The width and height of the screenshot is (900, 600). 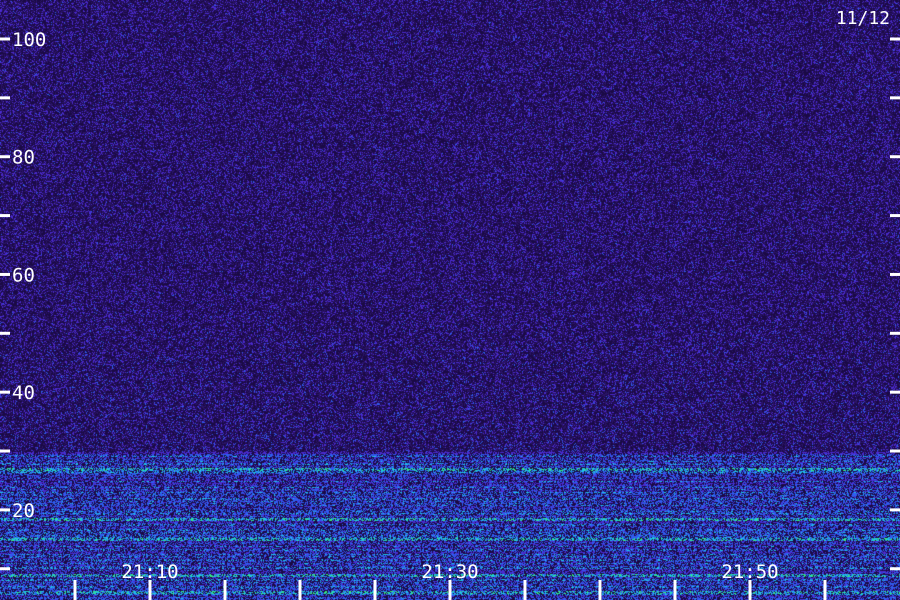 What do you see at coordinates (23, 511) in the screenshot?
I see `y-tick-label: 20` at bounding box center [23, 511].